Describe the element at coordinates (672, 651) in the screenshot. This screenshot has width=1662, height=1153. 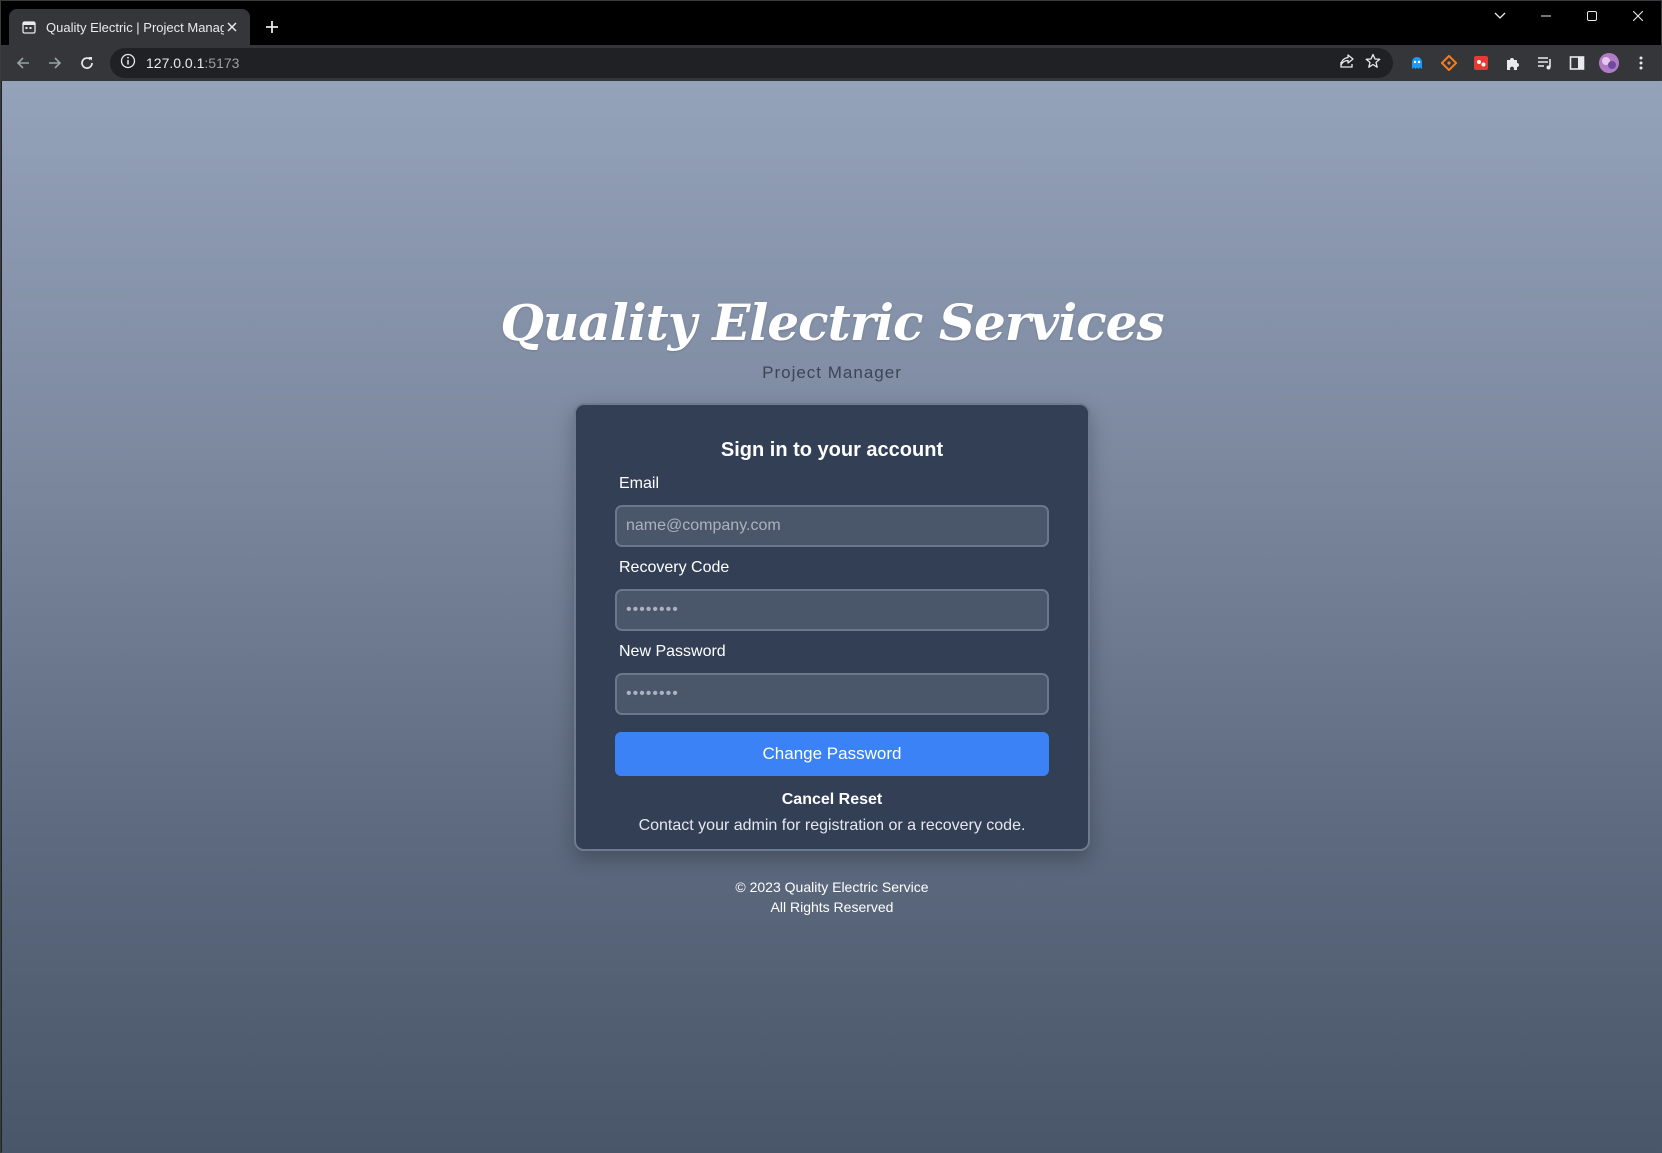
I see `new-password-label: New Password` at that location.